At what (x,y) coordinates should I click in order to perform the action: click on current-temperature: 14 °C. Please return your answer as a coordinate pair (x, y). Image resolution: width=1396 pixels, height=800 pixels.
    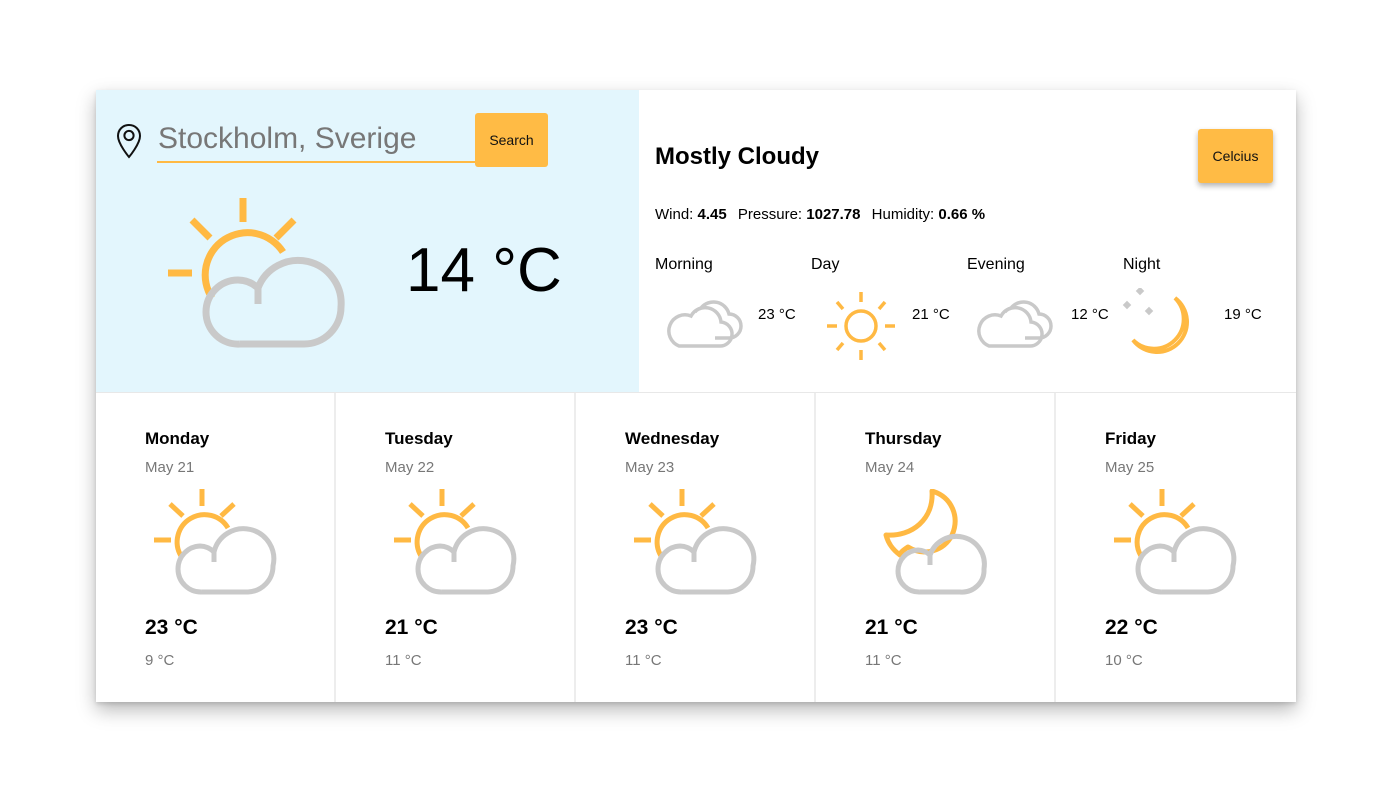
    Looking at the image, I should click on (484, 270).